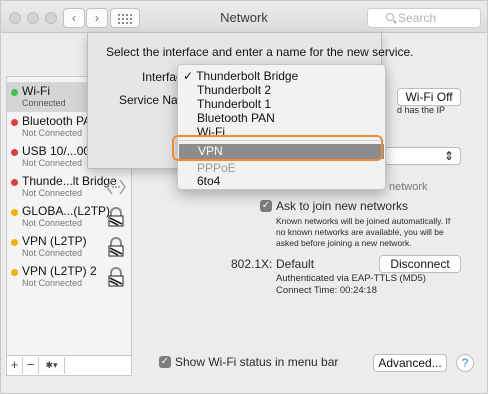 The image size is (488, 394). What do you see at coordinates (295, 264) in the screenshot?
I see `dot1x-value: Default` at bounding box center [295, 264].